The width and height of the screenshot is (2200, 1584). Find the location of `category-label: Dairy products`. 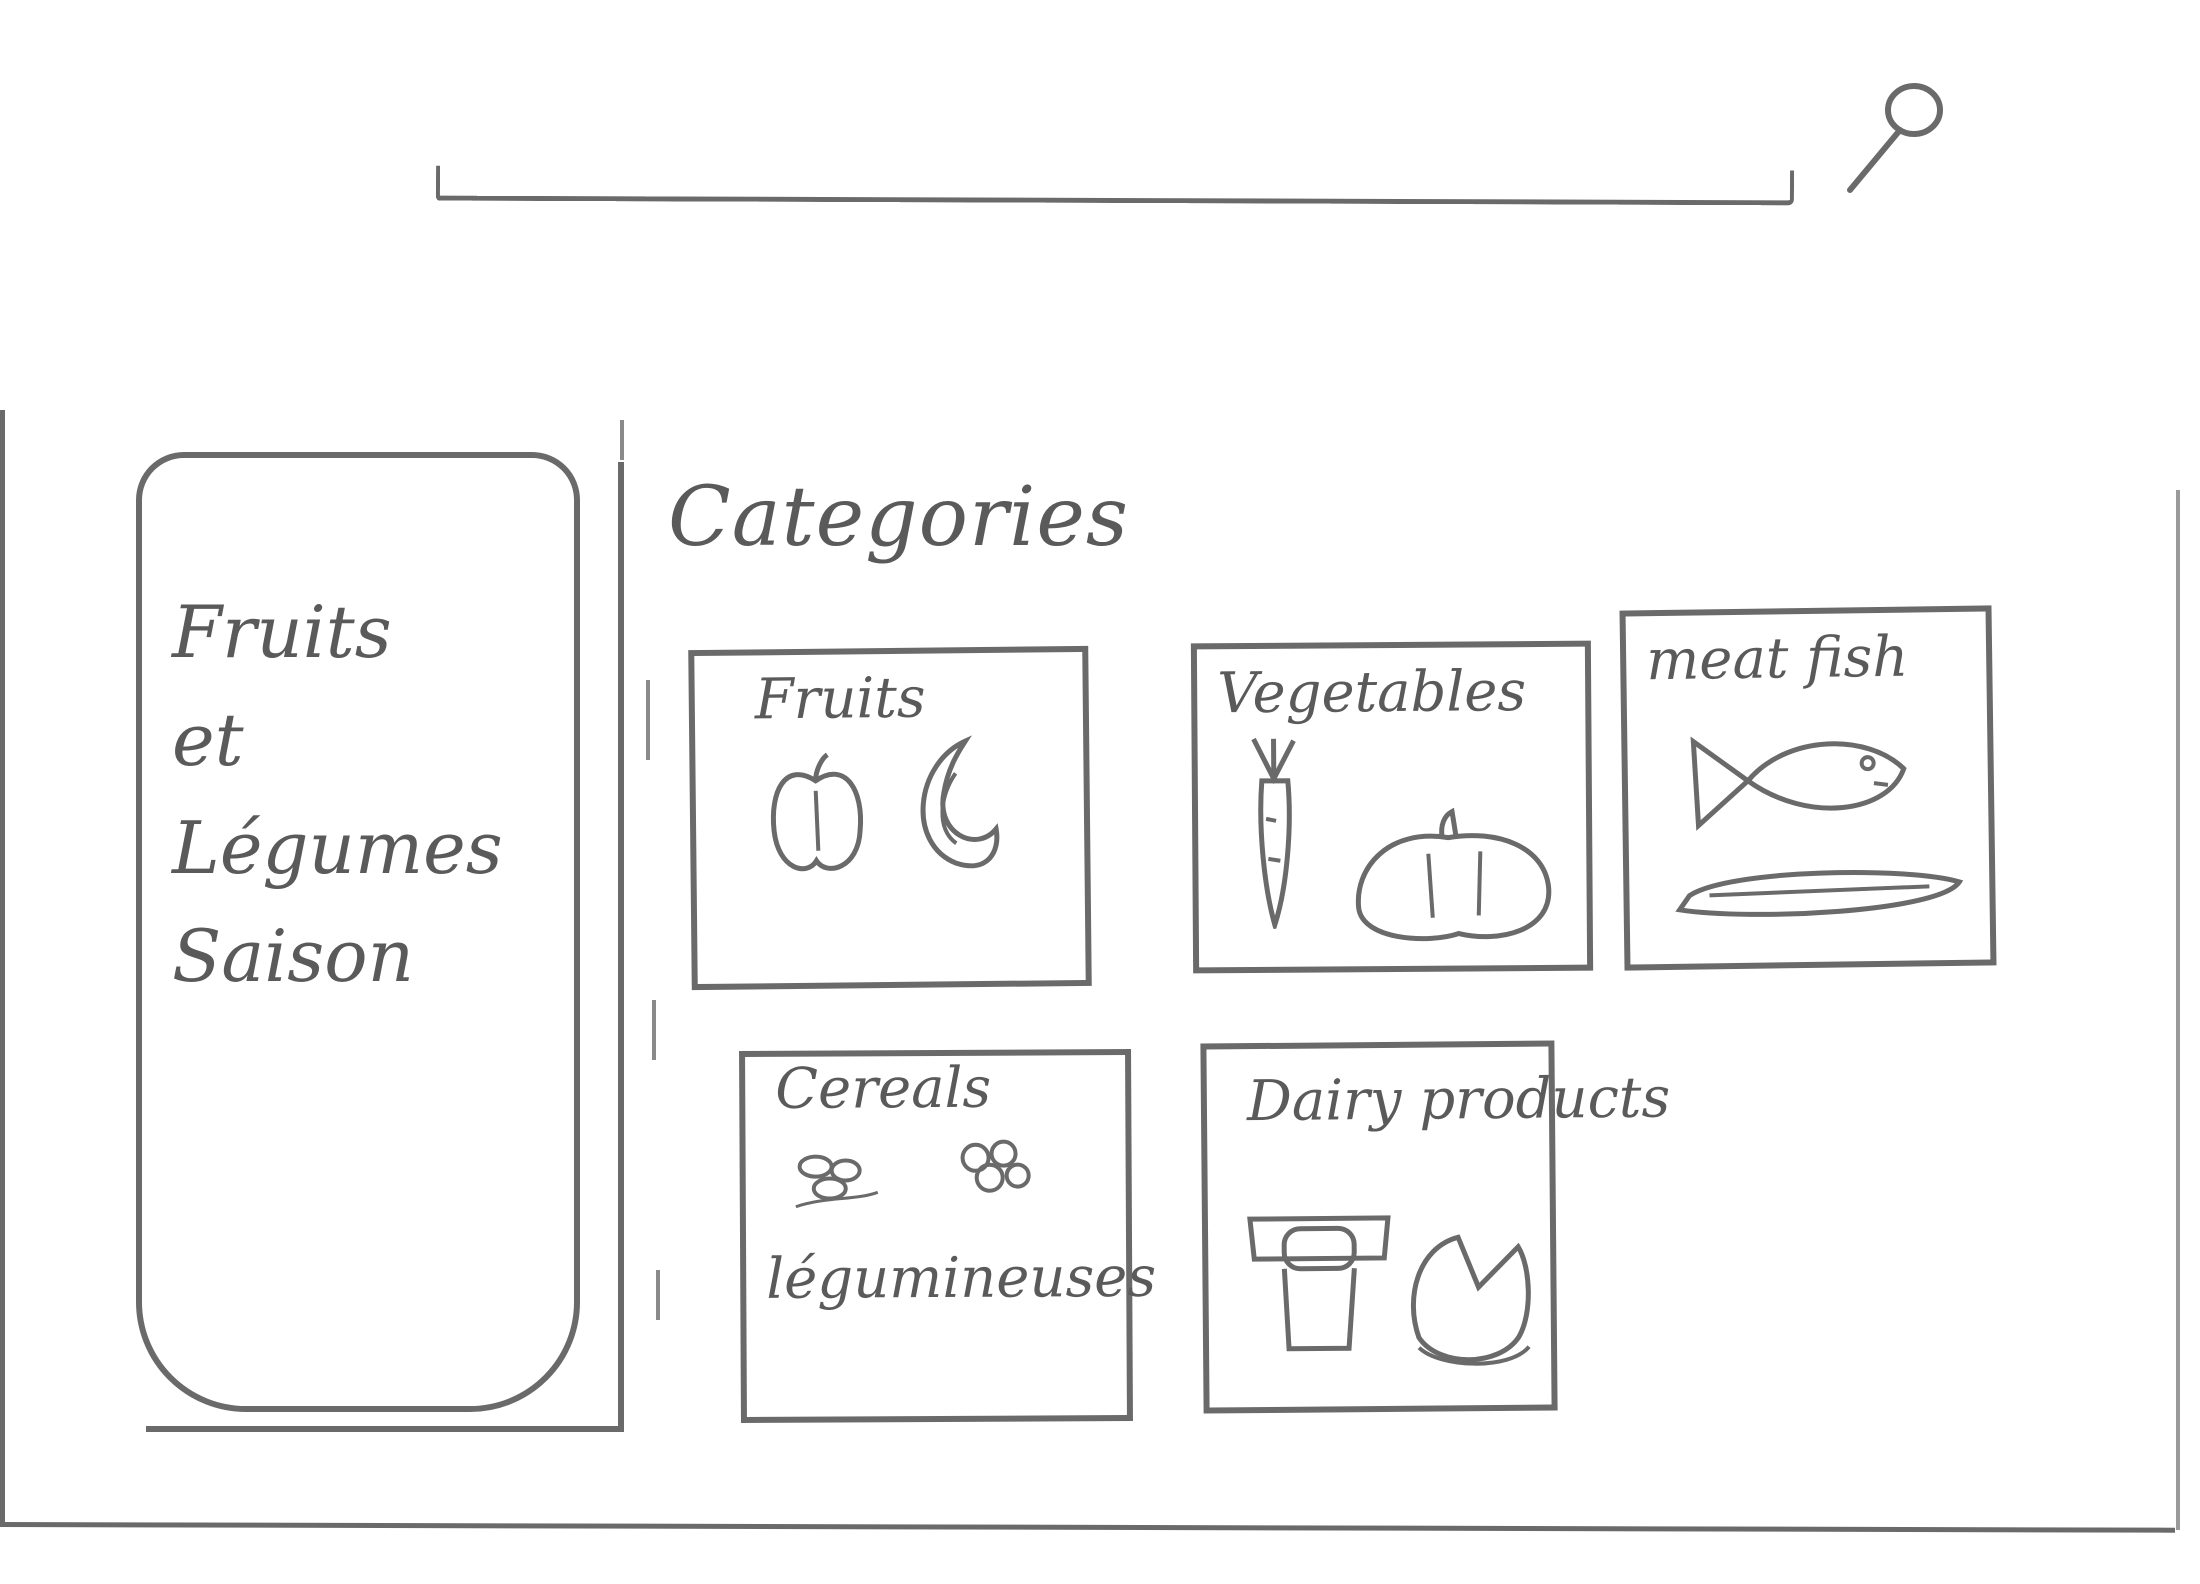

category-label: Dairy products is located at coordinates (1458, 1100).